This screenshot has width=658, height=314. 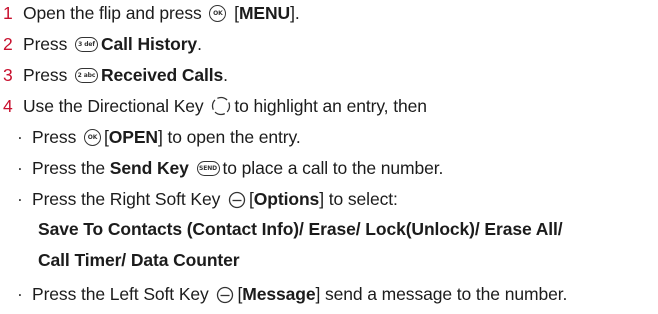 I want to click on left-soft-key-icon, so click(x=225, y=295).